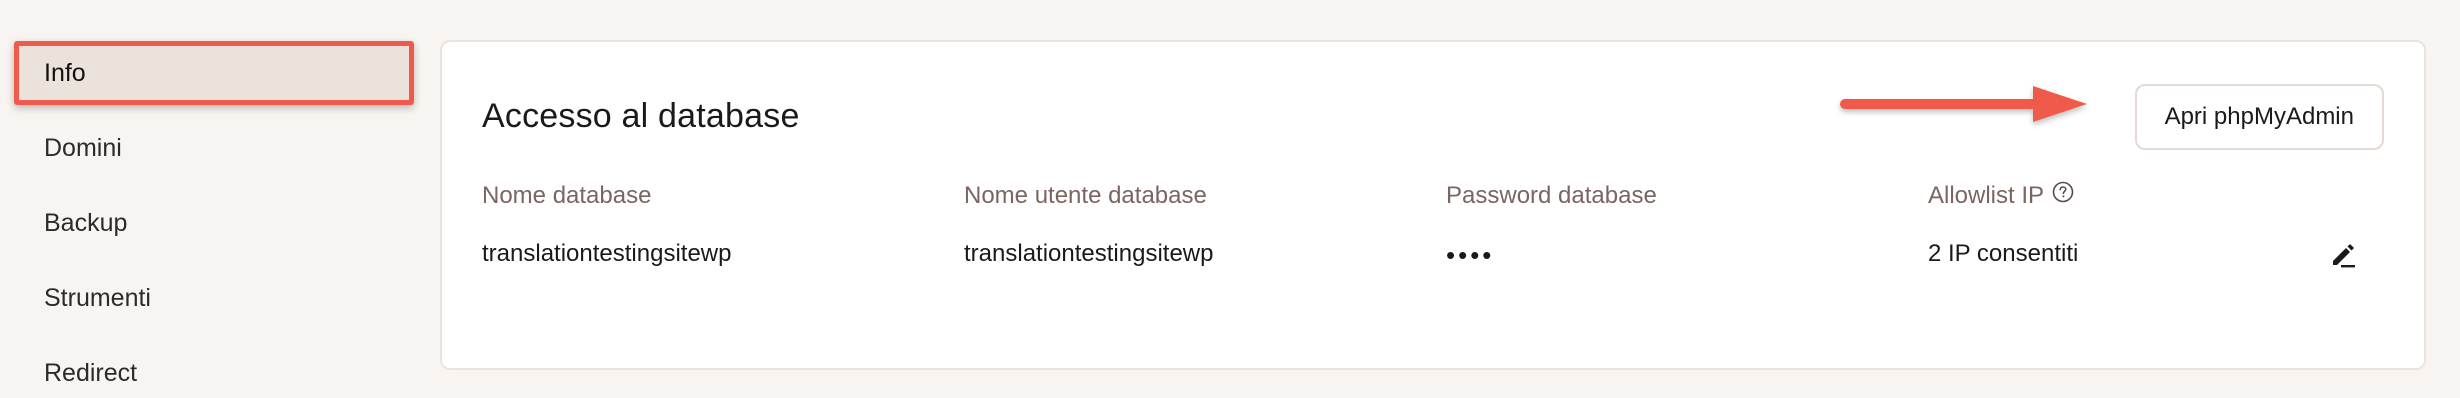  I want to click on sidebar-item-label: Strumenti, so click(97, 297).